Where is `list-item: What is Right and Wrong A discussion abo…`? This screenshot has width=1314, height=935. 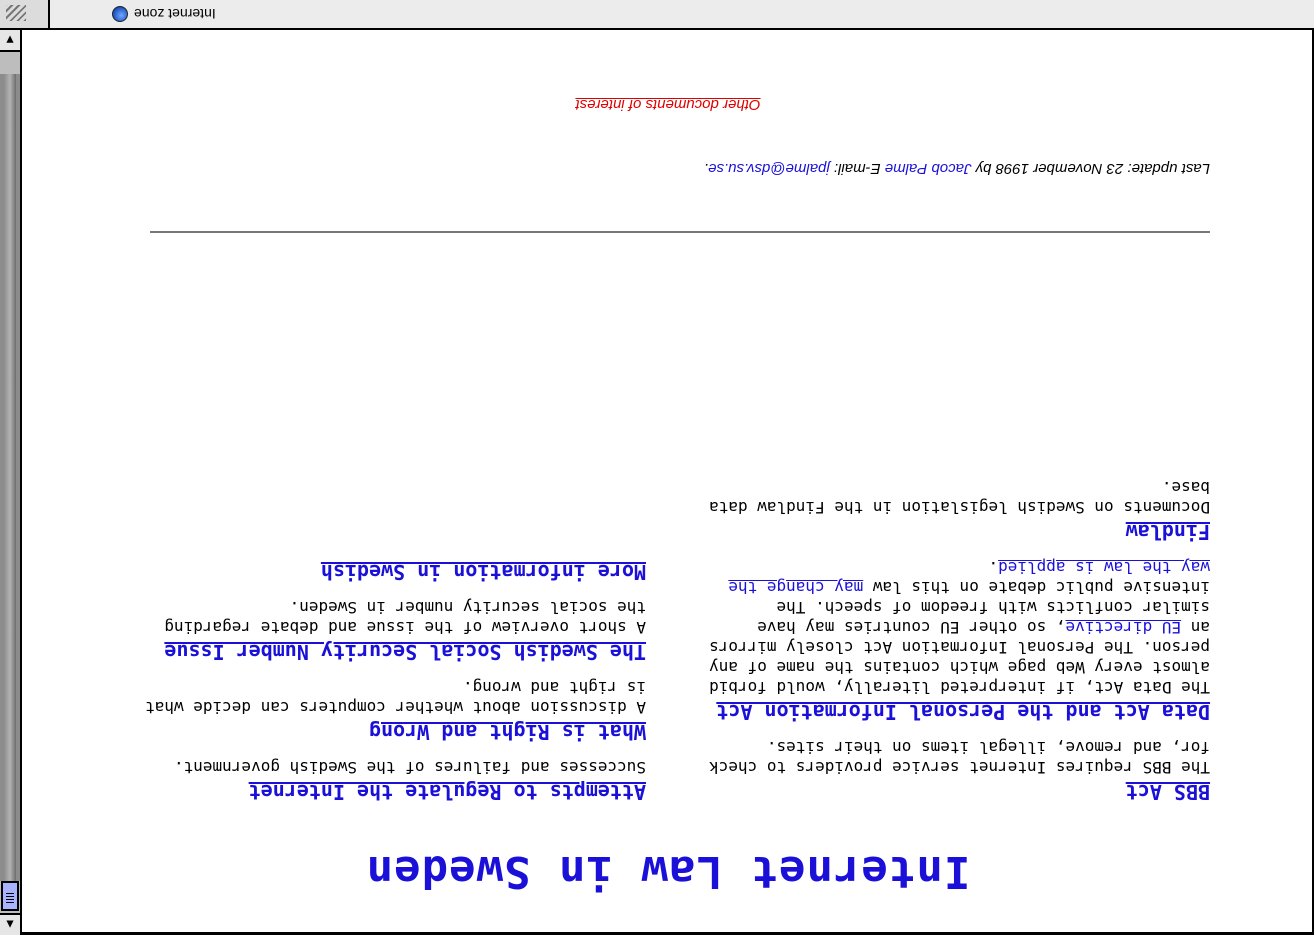
list-item: What is Right and Wrong A discussion abo… is located at coordinates (386, 710).